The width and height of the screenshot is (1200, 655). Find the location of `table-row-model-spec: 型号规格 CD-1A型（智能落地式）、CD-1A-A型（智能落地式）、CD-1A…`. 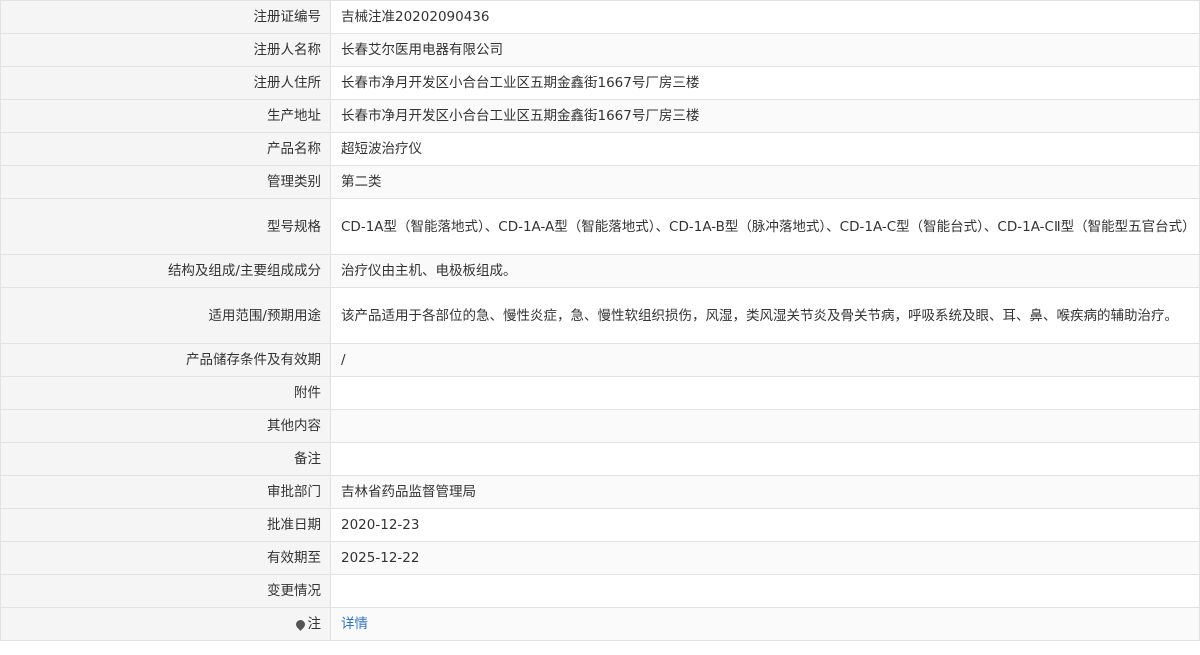

table-row-model-spec: 型号规格 CD-1A型（智能落地式）、CD-1A-A型（智能落地式）、CD-1A… is located at coordinates (600, 226).